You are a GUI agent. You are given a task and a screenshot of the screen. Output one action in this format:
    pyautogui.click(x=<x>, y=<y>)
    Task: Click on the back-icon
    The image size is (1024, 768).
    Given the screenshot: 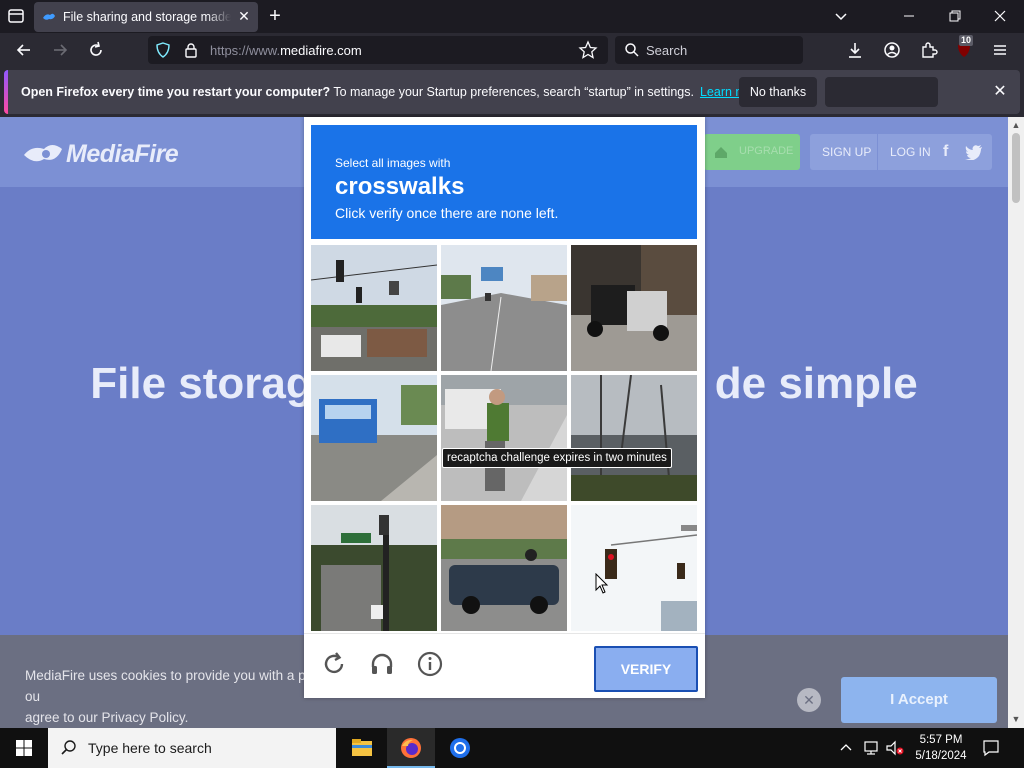 What is the action you would take?
    pyautogui.click(x=24, y=50)
    